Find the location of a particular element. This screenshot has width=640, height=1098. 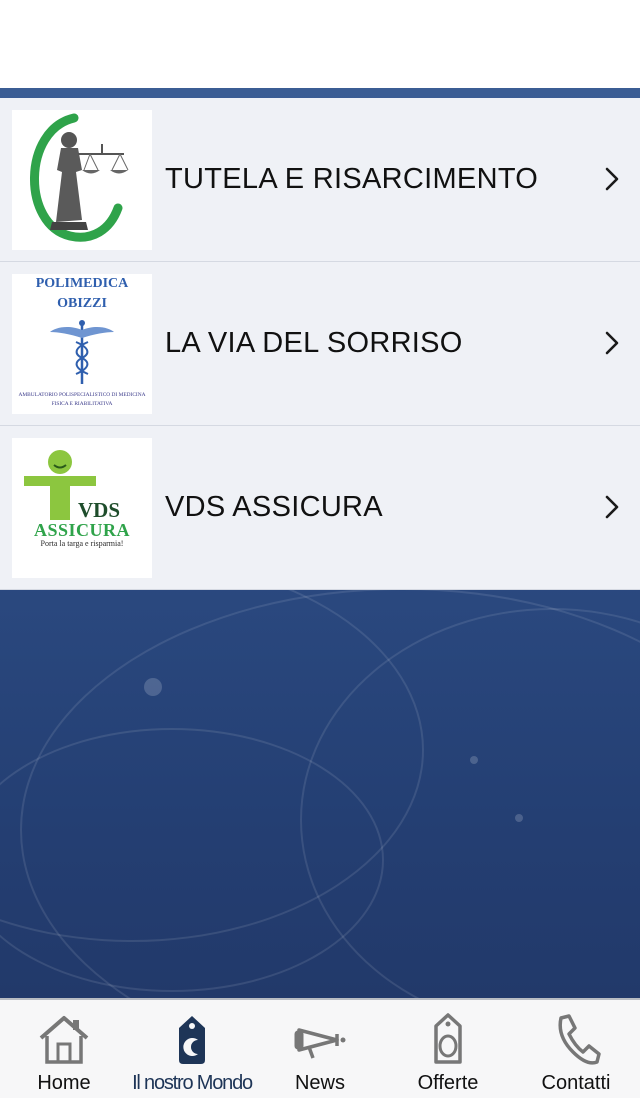

list-item-label: LA VIA DEL SORRISO is located at coordinates (314, 343).